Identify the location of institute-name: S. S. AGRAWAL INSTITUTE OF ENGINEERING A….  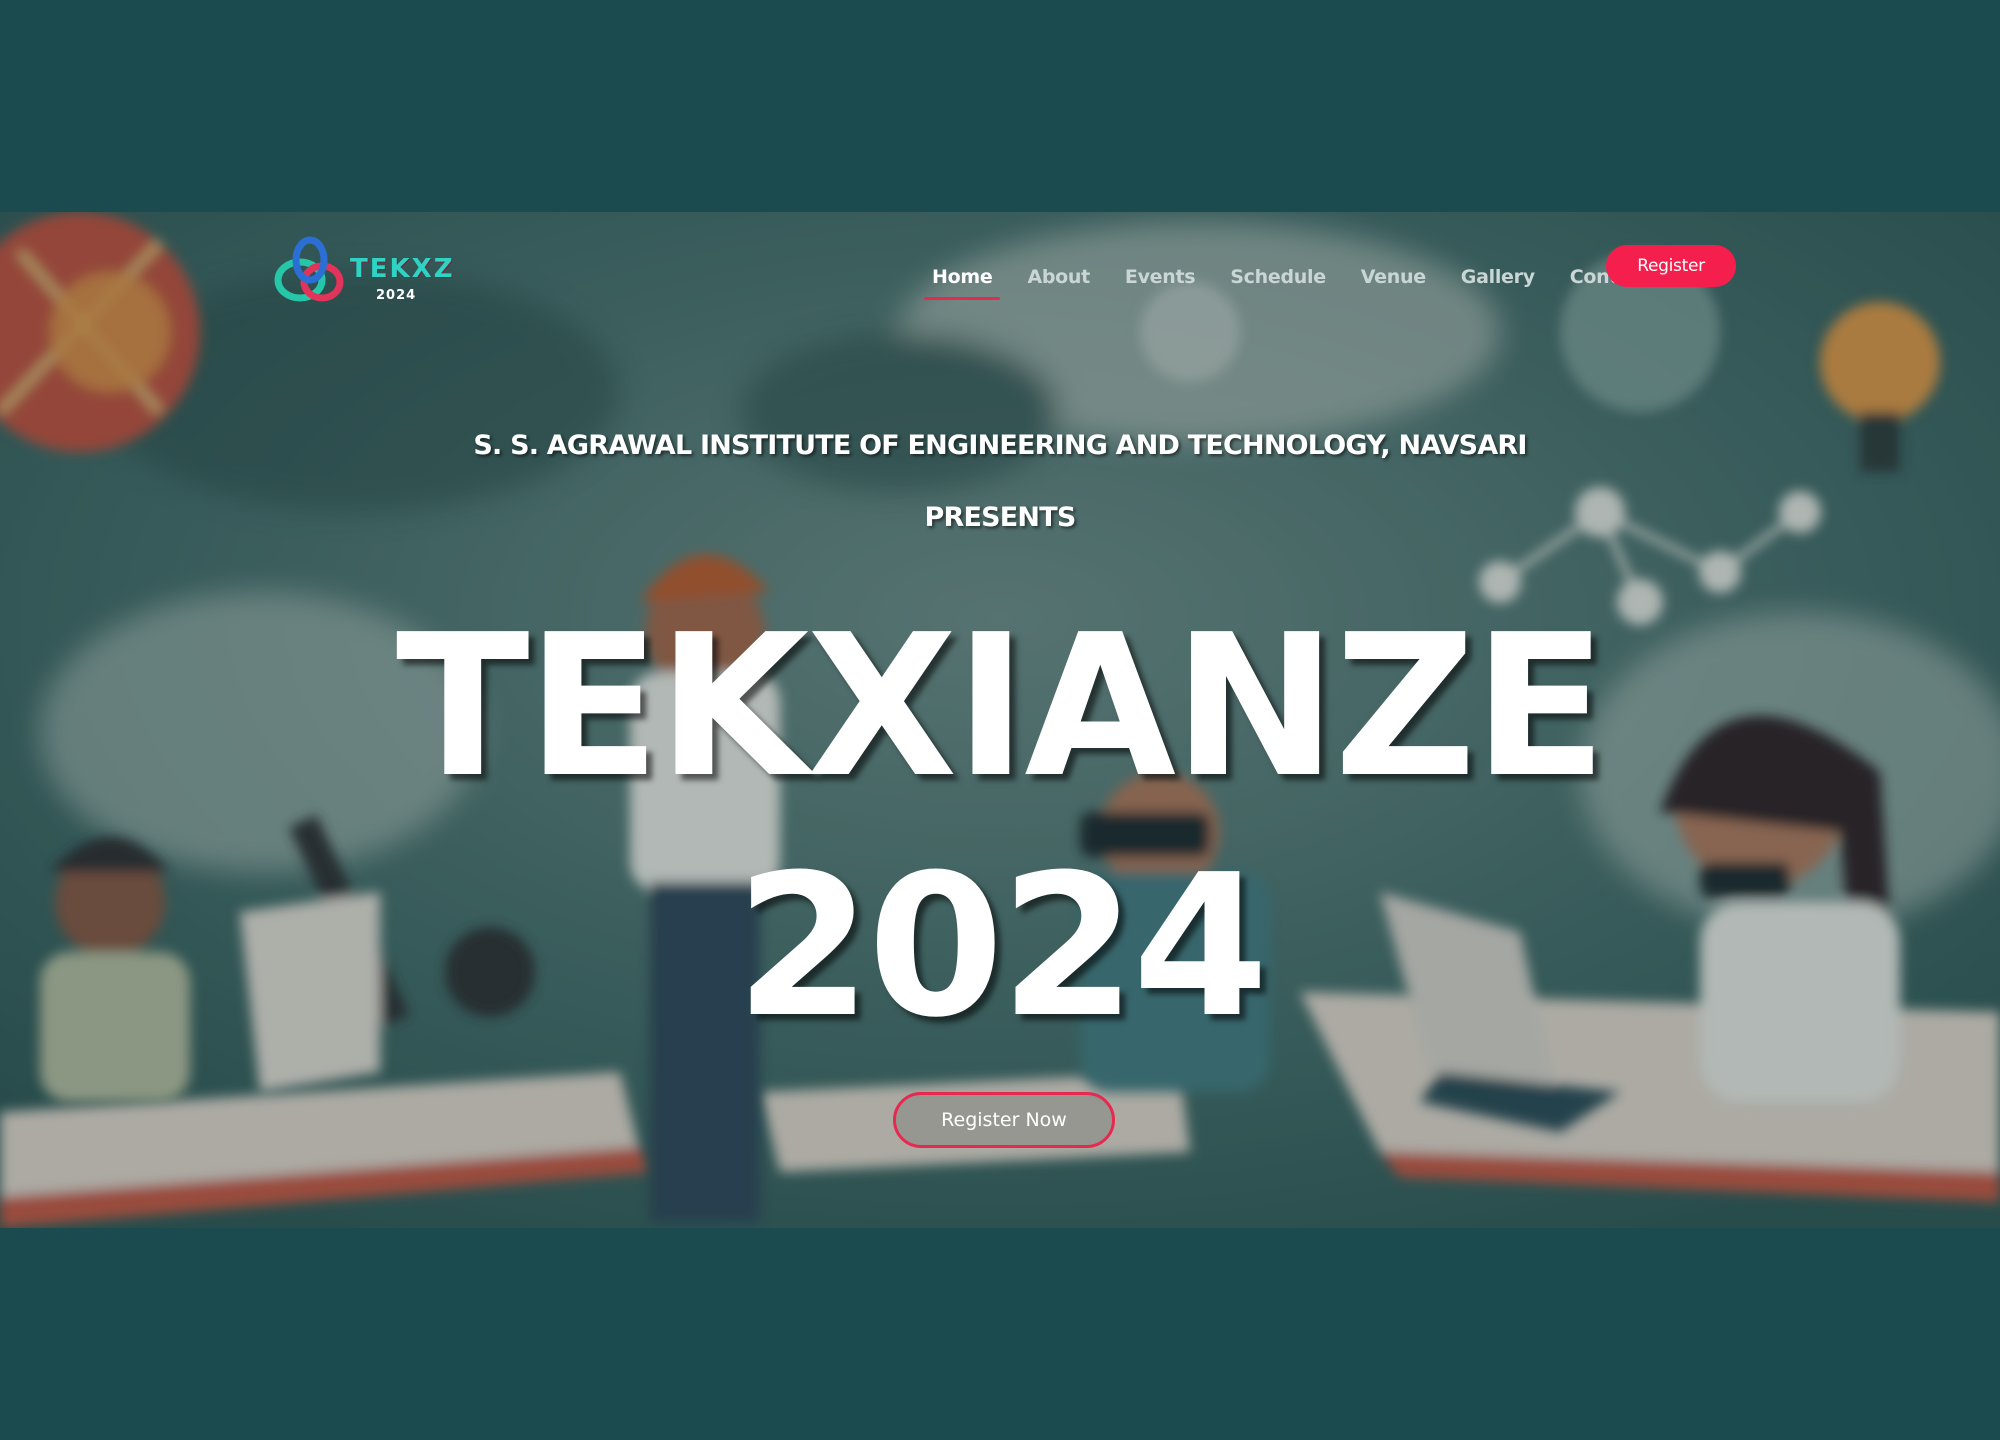
(1000, 445).